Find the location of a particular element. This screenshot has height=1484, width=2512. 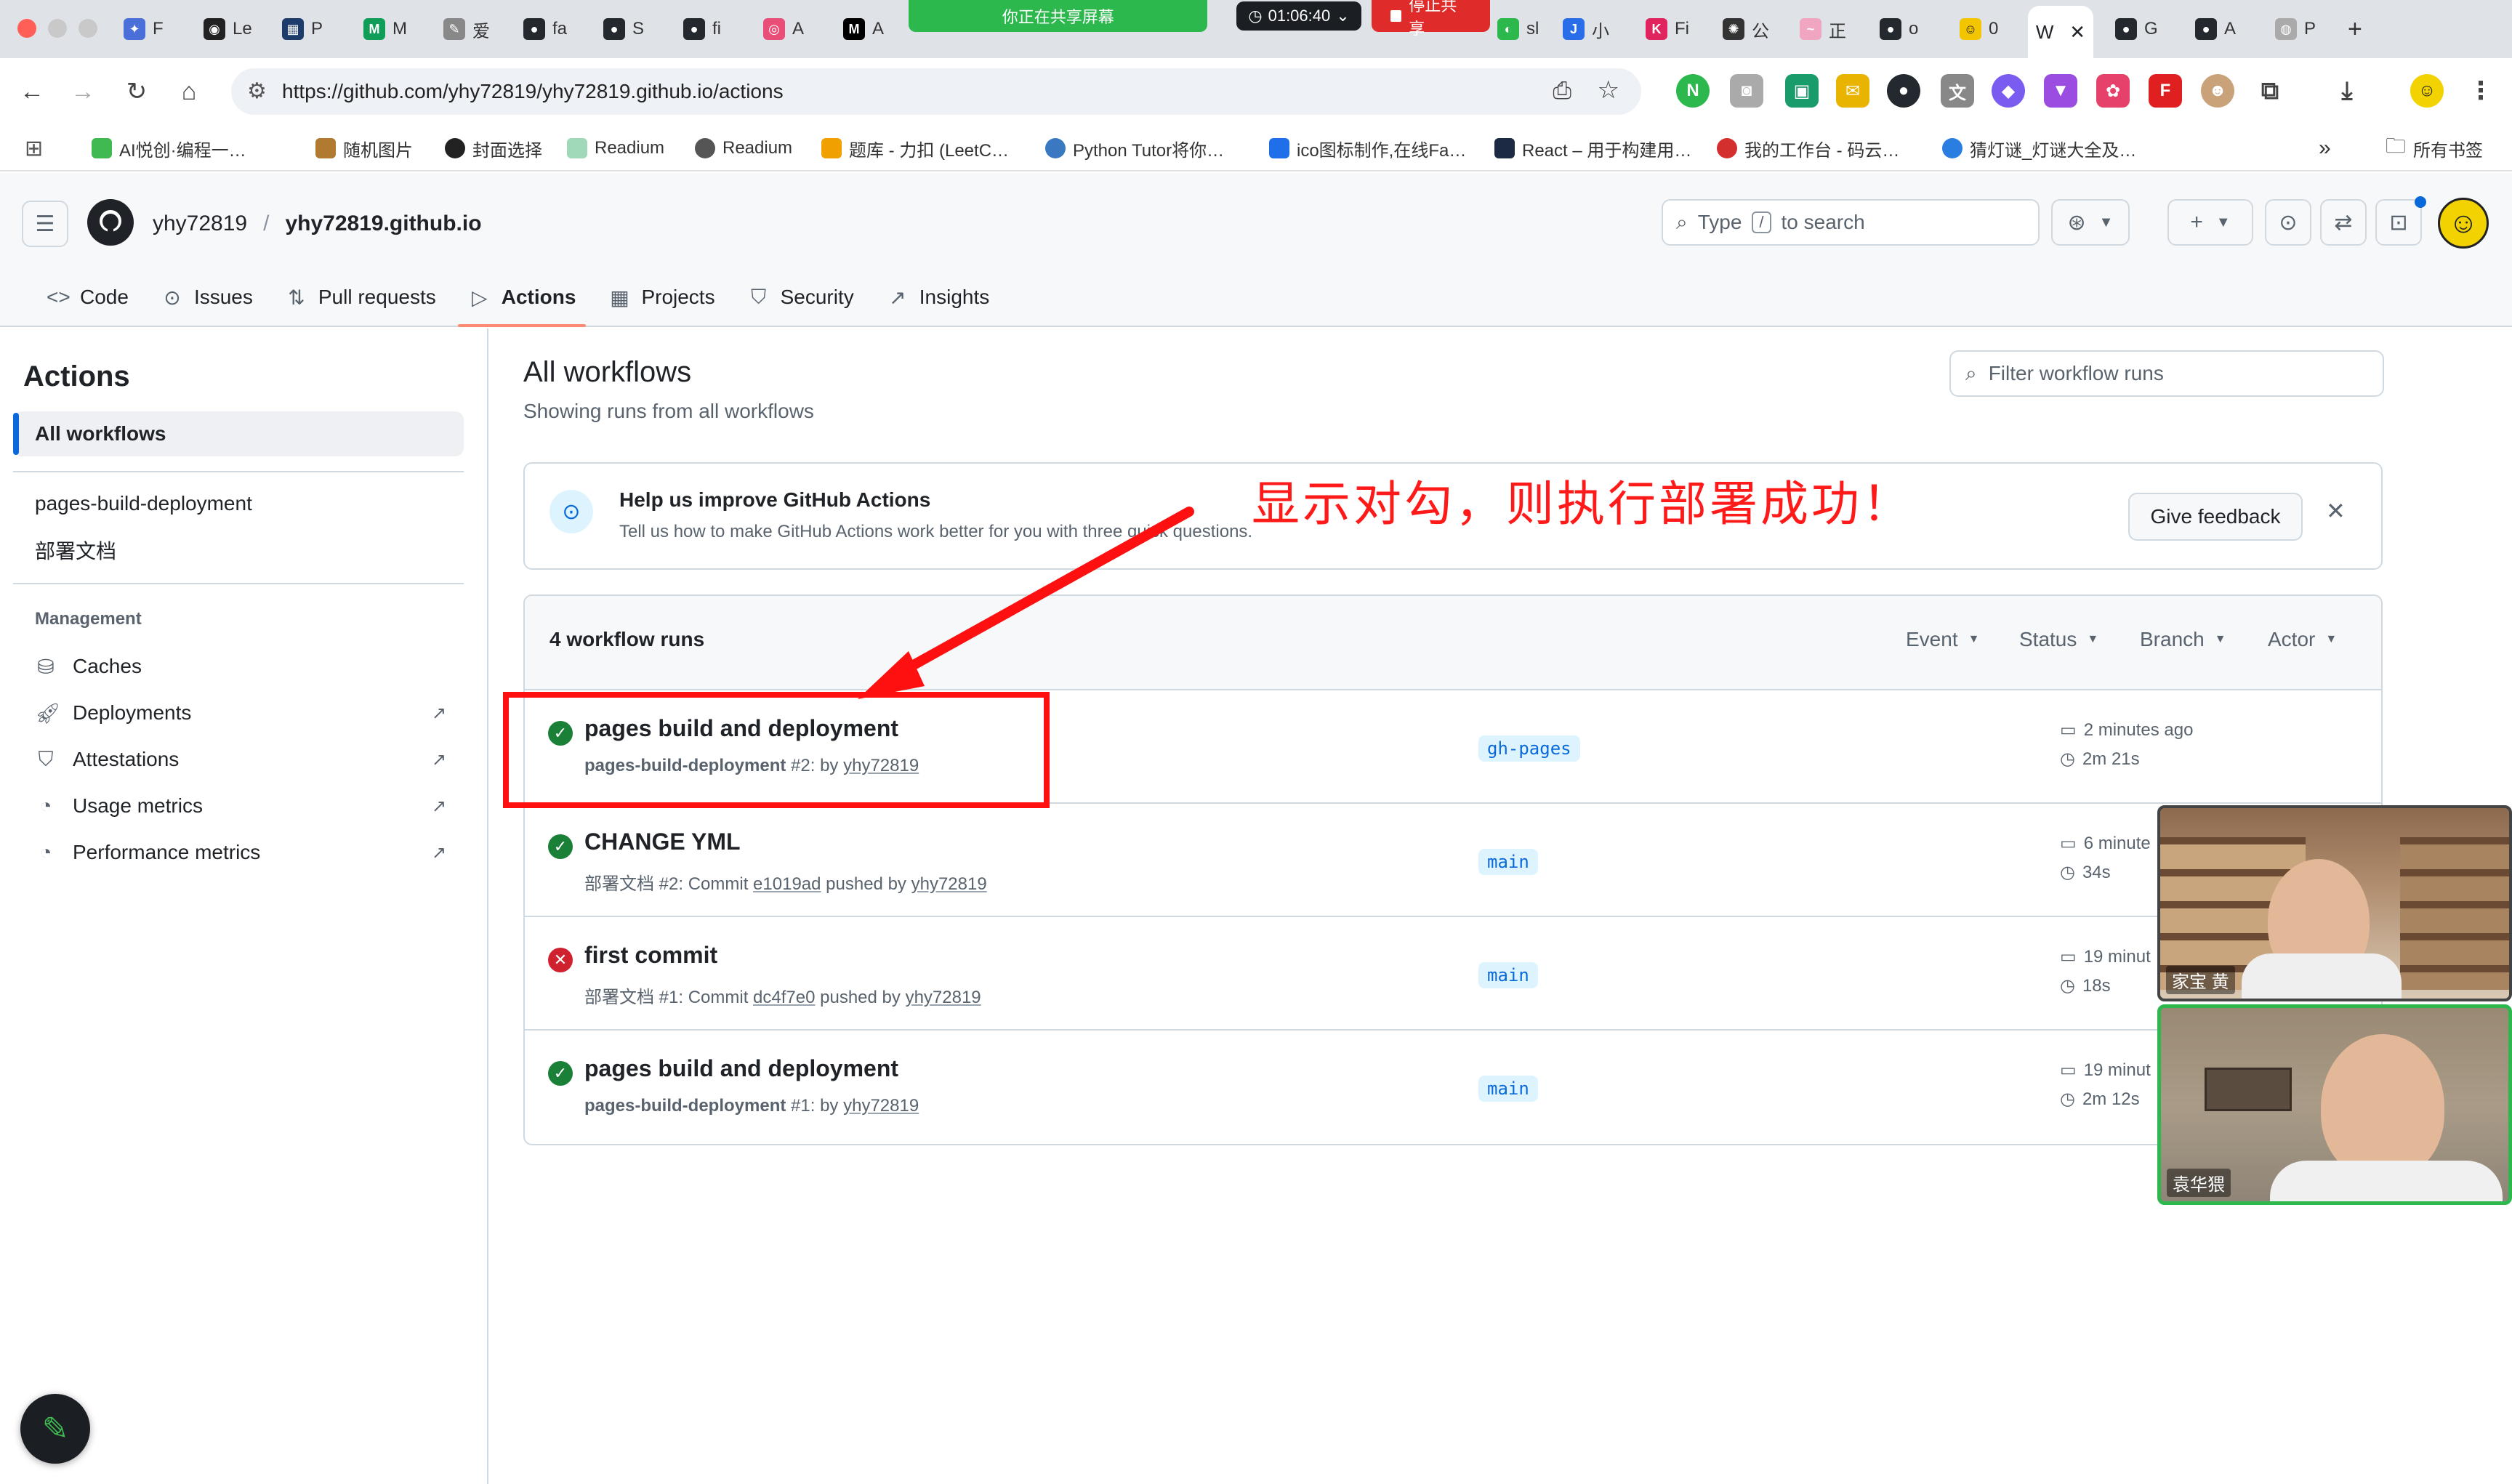

annotation-arrow is located at coordinates (1026, 603).